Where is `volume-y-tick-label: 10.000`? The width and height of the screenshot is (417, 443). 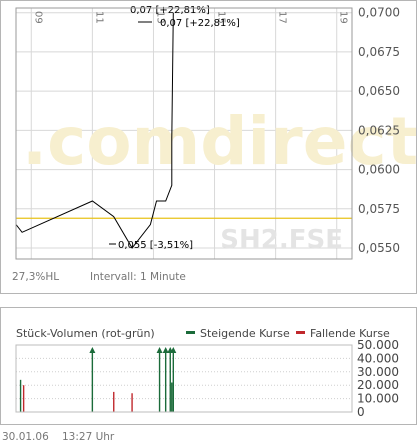
volume-y-tick-label: 10.000 is located at coordinates (378, 399).